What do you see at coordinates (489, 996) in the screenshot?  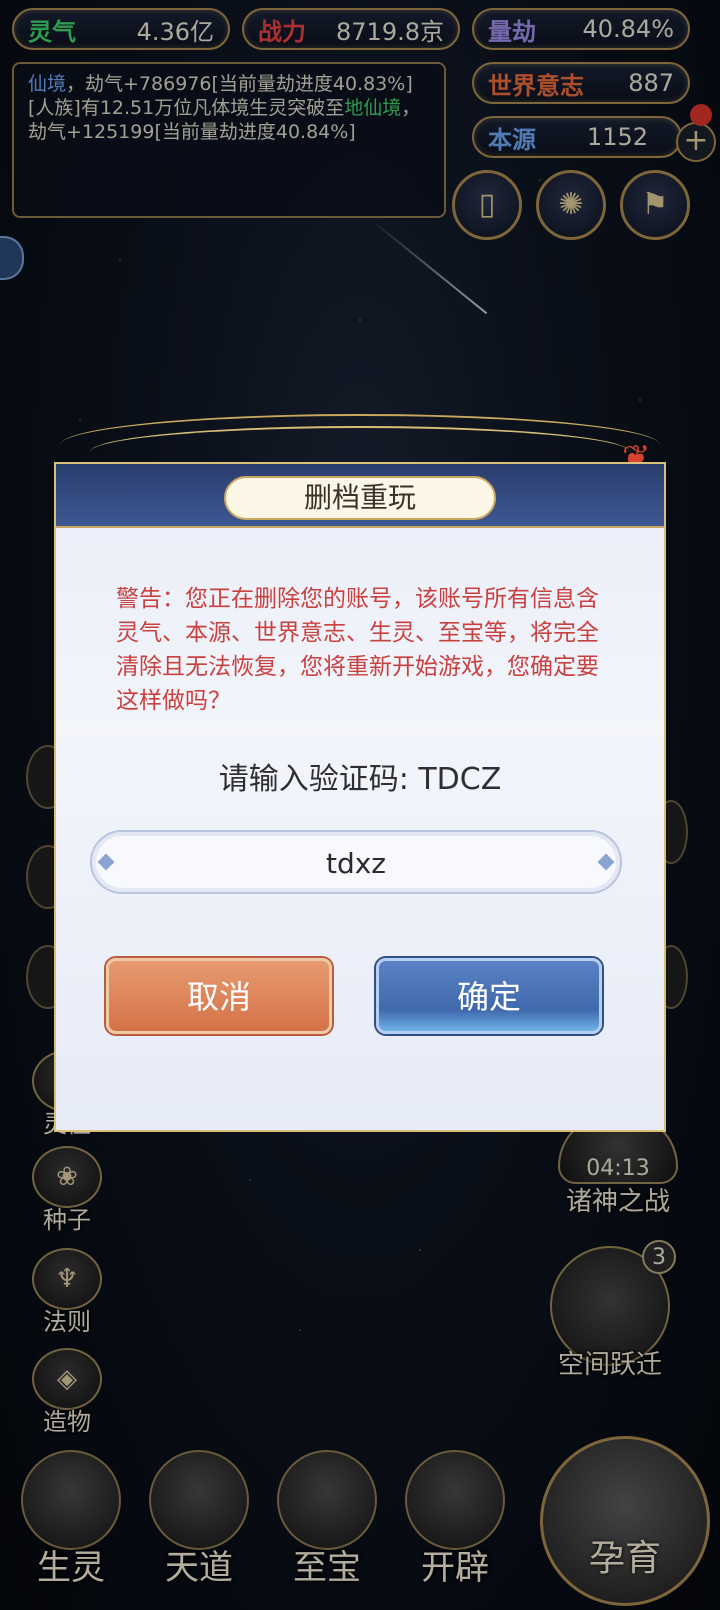 I see `confirm-button: 确定` at bounding box center [489, 996].